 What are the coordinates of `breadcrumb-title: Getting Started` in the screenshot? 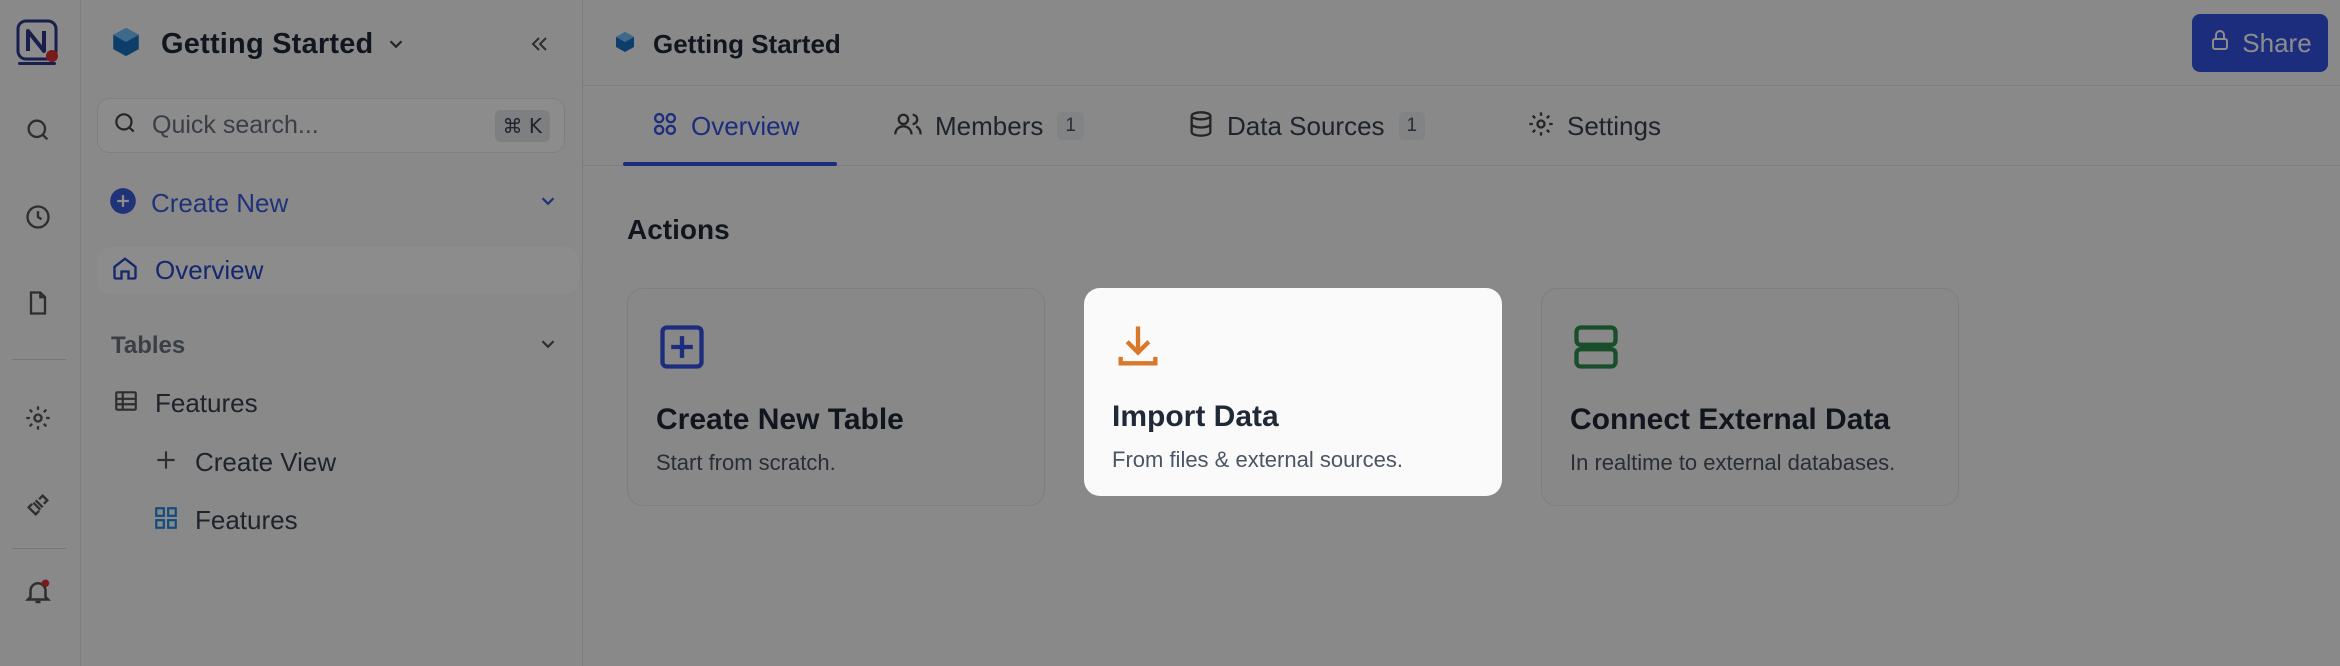 It's located at (747, 43).